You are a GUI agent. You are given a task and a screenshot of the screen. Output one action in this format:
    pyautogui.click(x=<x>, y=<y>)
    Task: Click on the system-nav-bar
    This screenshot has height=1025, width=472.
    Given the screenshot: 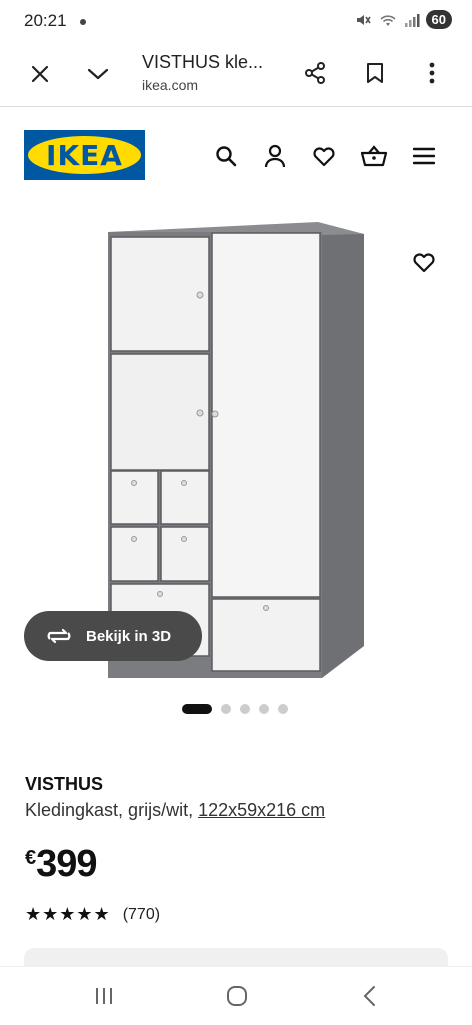 What is the action you would take?
    pyautogui.click(x=236, y=995)
    